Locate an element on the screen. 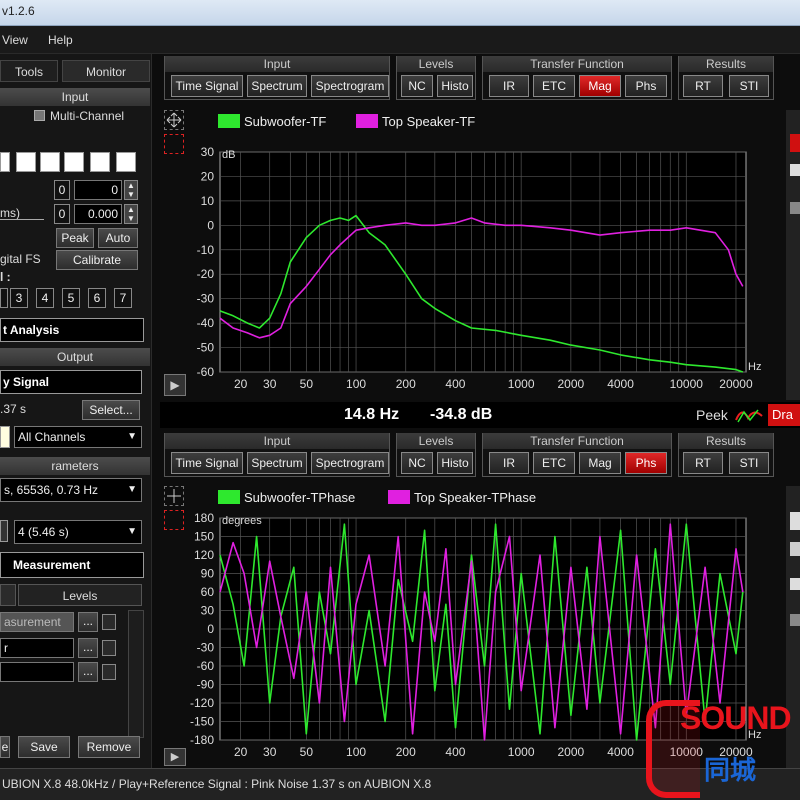  color-swatch is located at coordinates (5, 437).